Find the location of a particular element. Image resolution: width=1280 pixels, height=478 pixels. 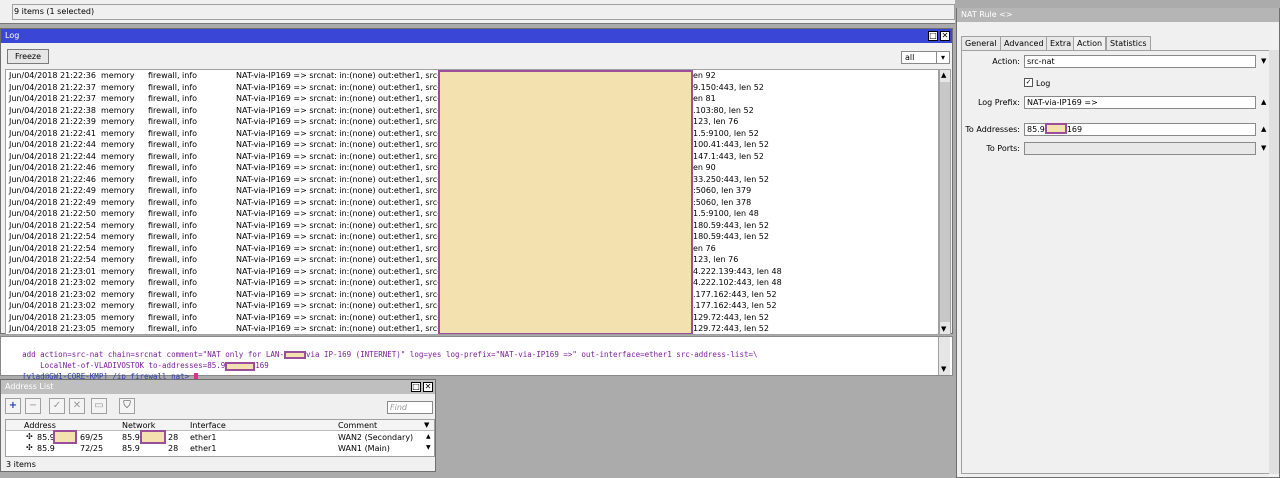

log-title-bar: Log is located at coordinates (476, 36).